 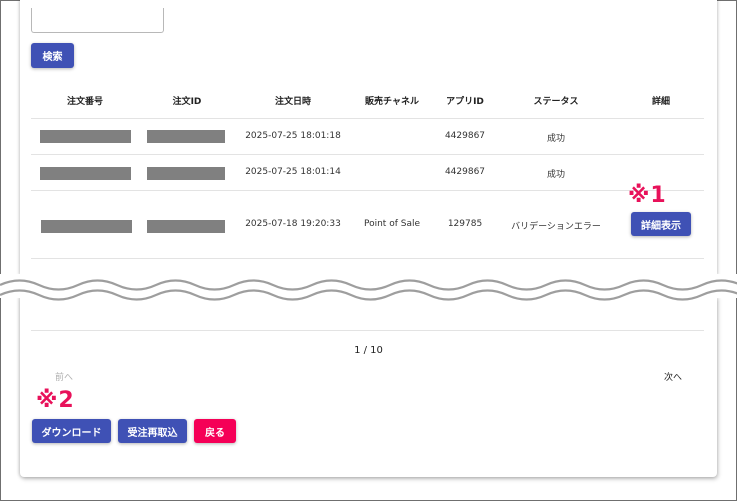 What do you see at coordinates (293, 136) in the screenshot?
I see `order-datetime: 2025-07-25 18:01:18` at bounding box center [293, 136].